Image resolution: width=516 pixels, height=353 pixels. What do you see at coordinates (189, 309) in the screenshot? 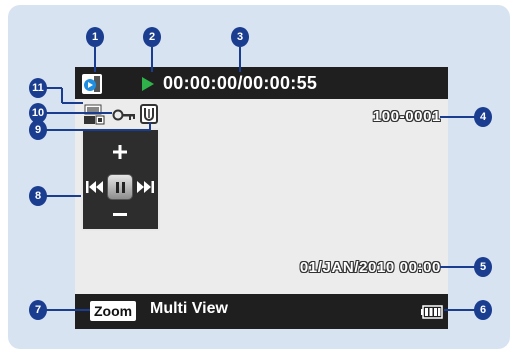
I see `multi-view-button: Multi View` at bounding box center [189, 309].